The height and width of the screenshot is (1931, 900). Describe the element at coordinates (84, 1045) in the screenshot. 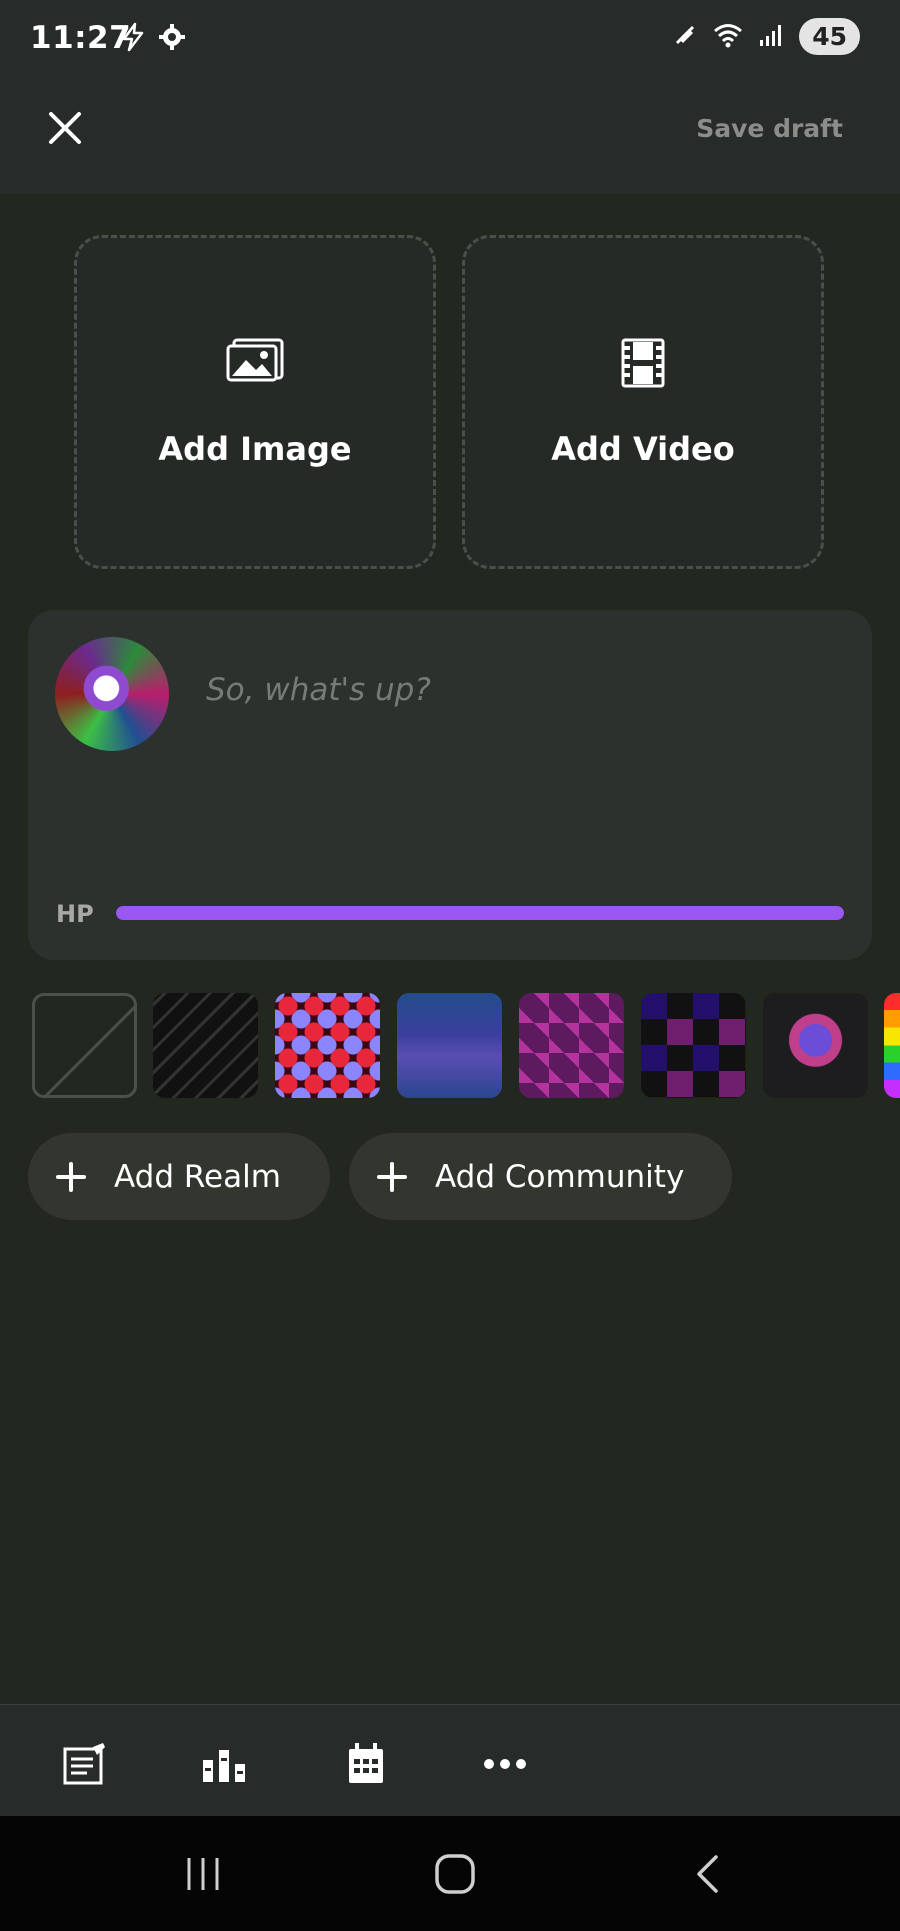

I see `background-option-none` at that location.